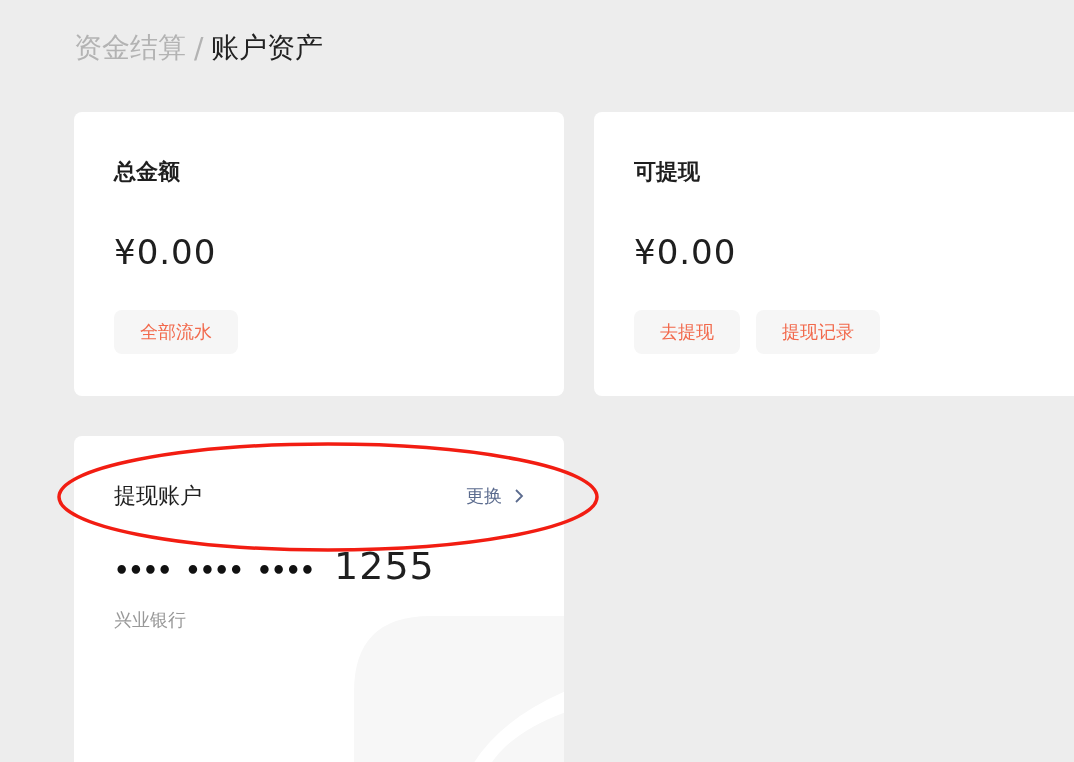 This screenshot has width=1074, height=762. What do you see at coordinates (176, 332) in the screenshot?
I see `action-button: 全部流水` at bounding box center [176, 332].